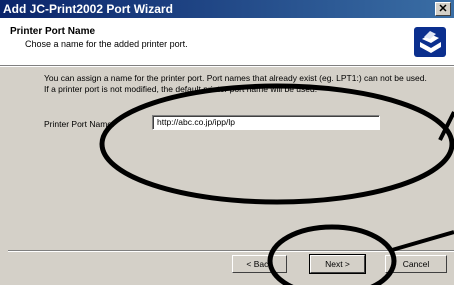  I want to click on cancel-button: Cancel, so click(416, 264).